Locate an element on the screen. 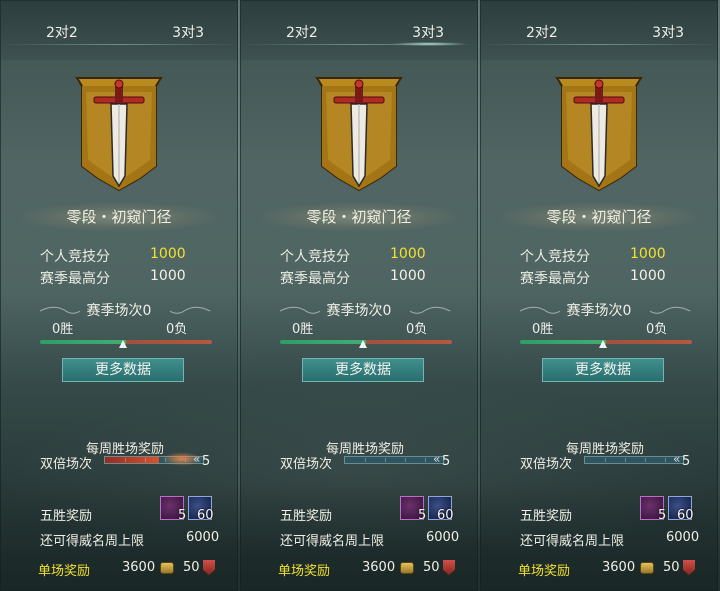  double-progress-fill is located at coordinates (132, 460).